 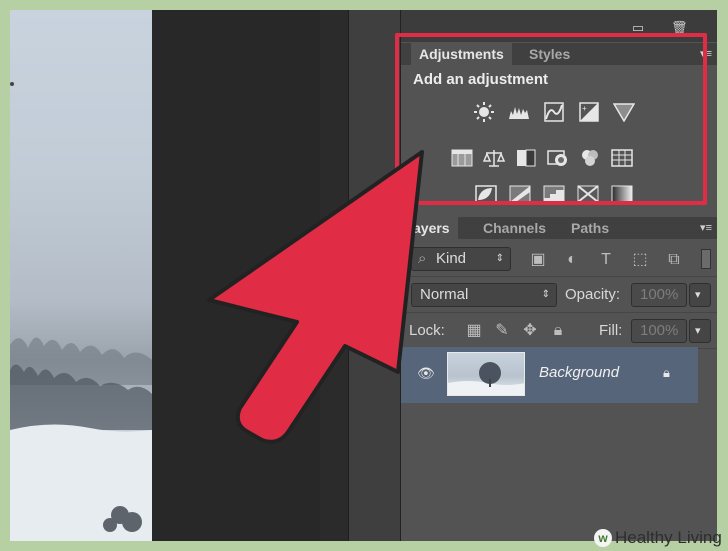 I want to click on layers-panel-menu-icon: ▾≡, so click(x=706, y=227).